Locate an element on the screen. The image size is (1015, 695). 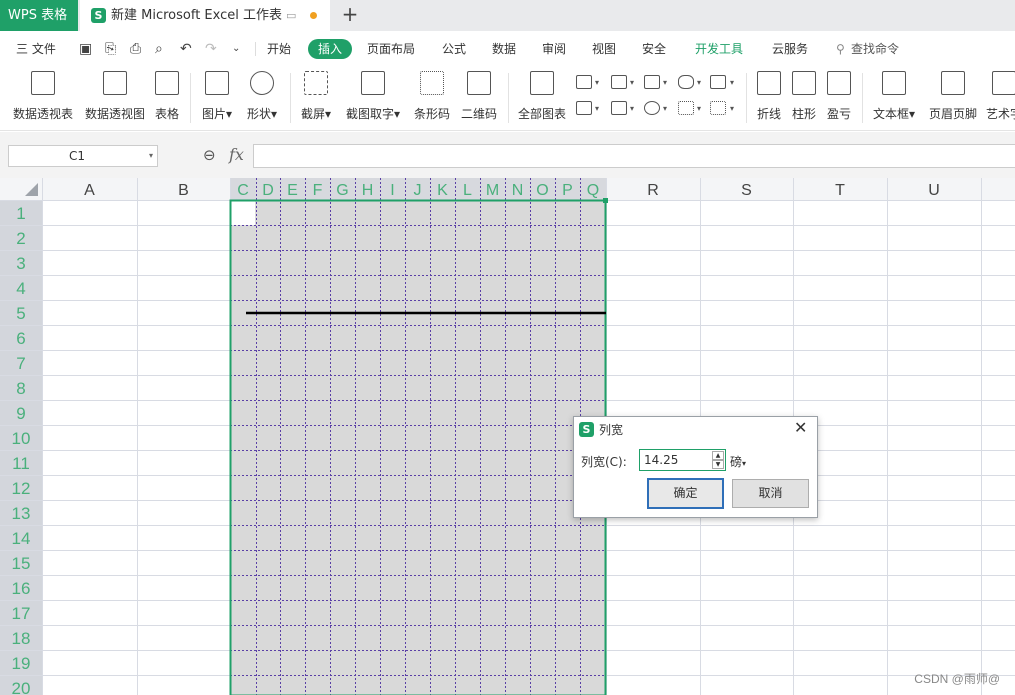
textbox-button: 文本框▾ is located at coordinates (894, 97).